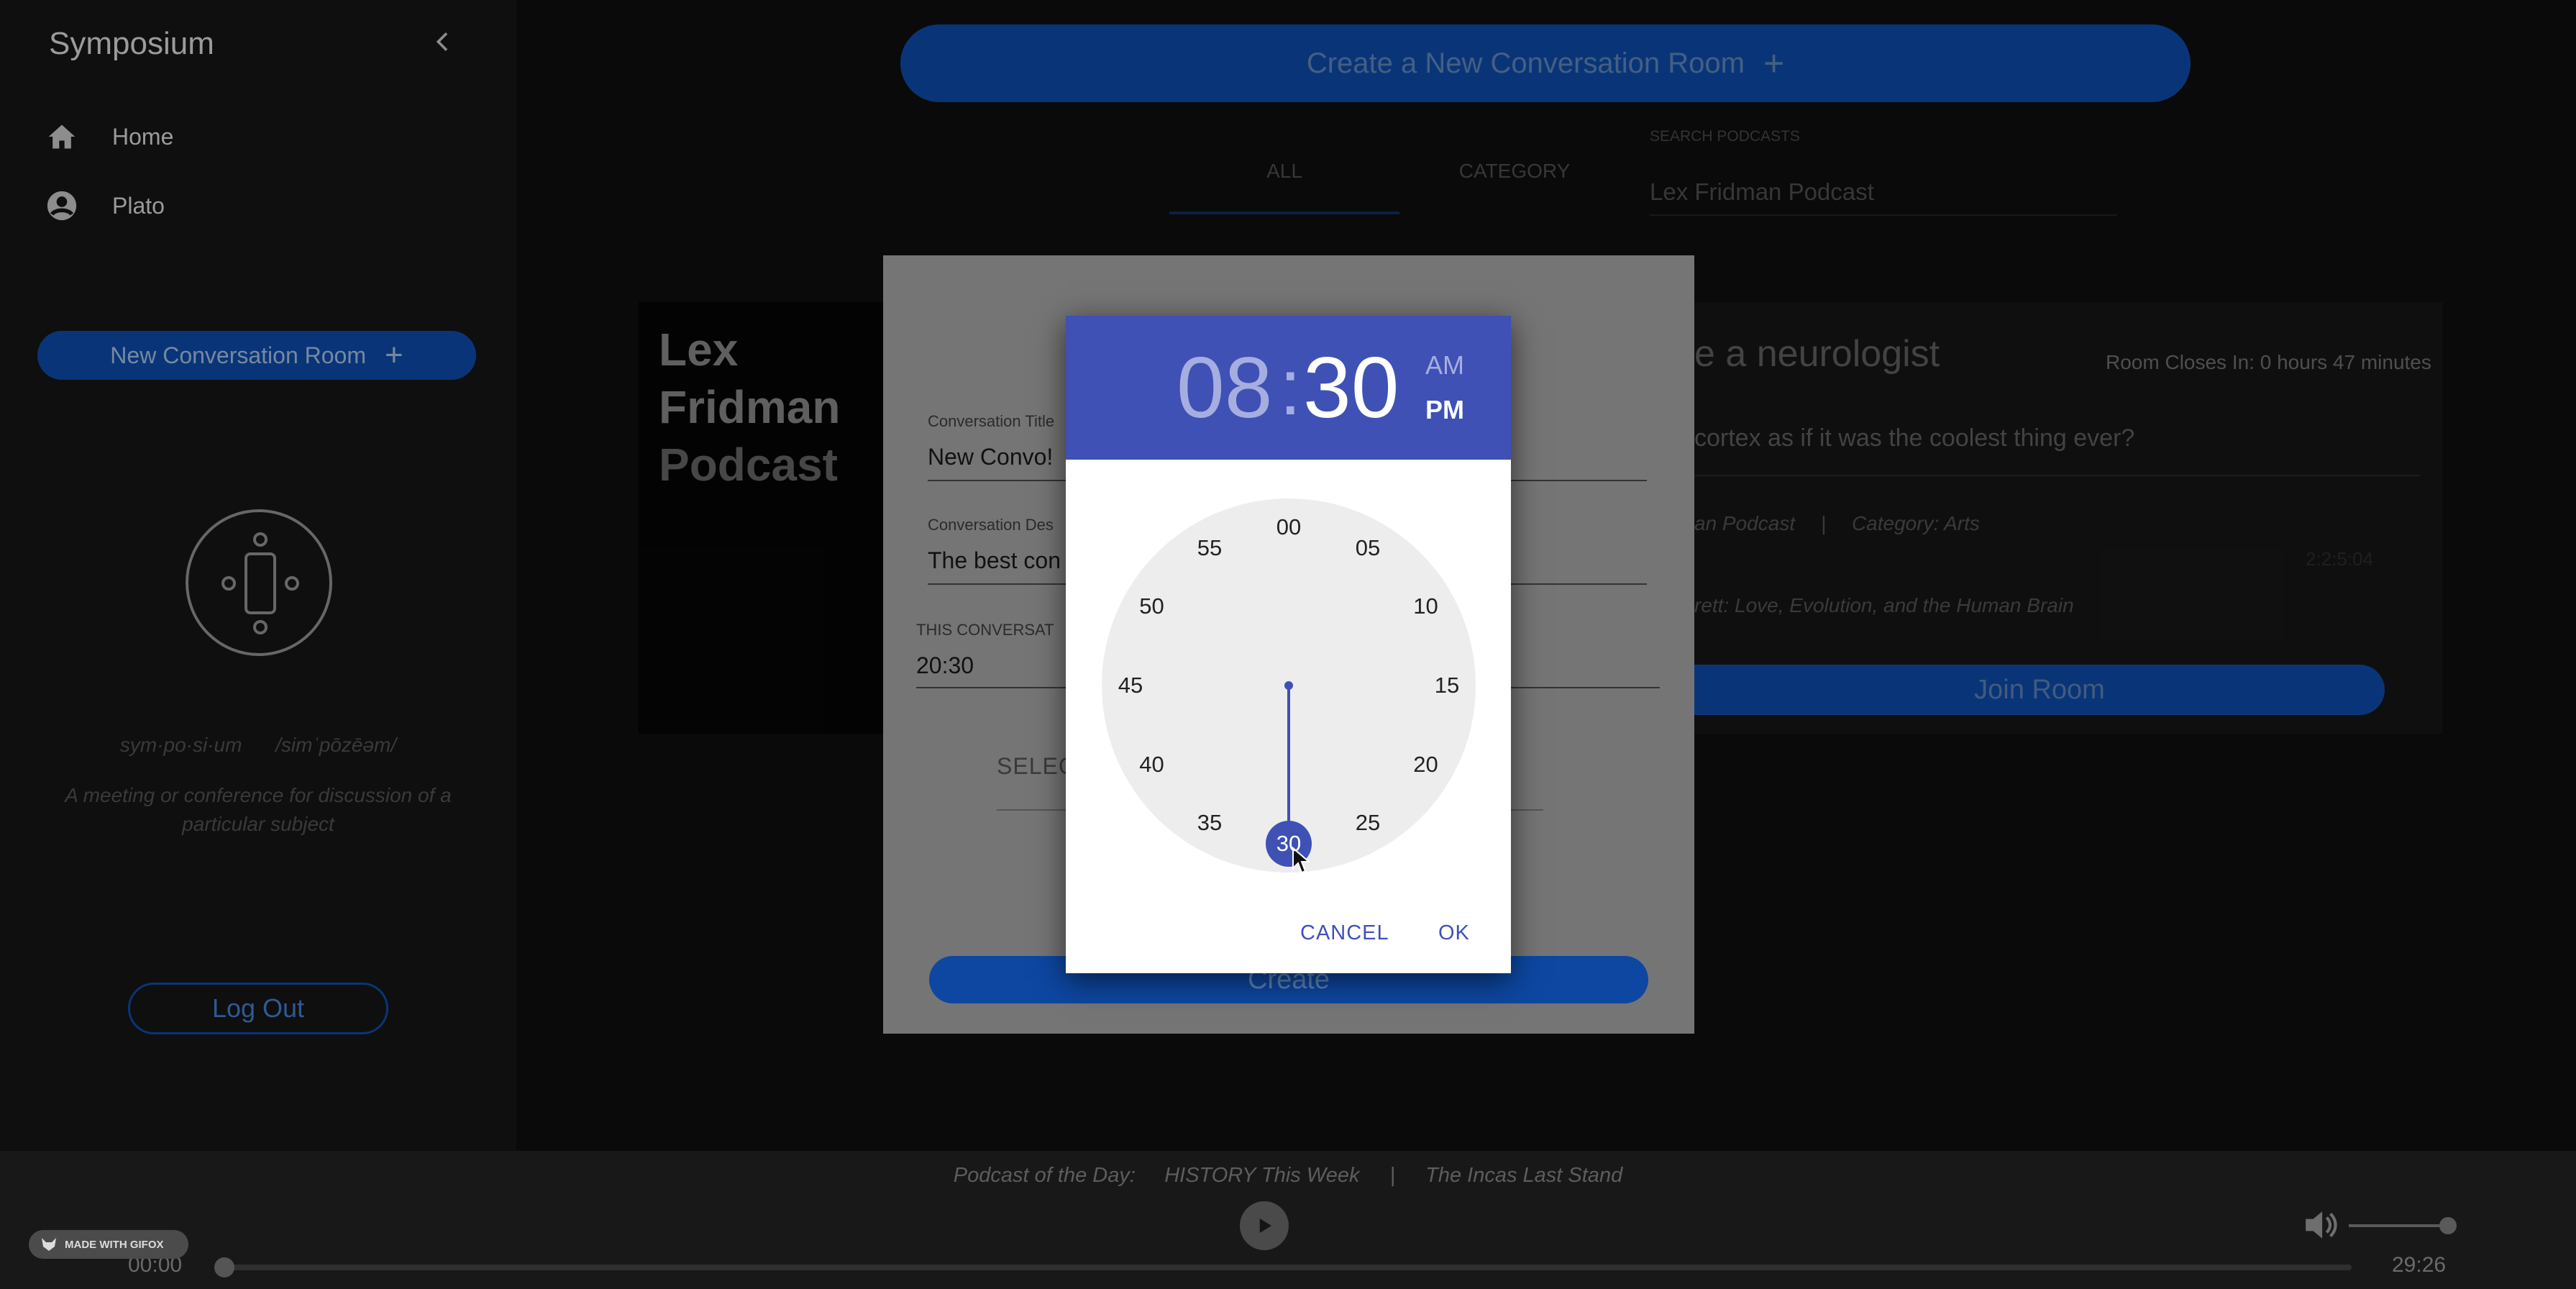  Describe the element at coordinates (224, 1267) in the screenshot. I see `progress-thumb` at that location.